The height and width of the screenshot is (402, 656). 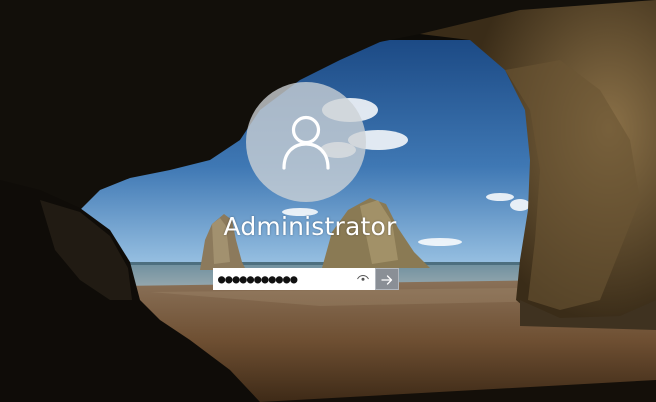 I want to click on password-input, so click(x=287, y=279).